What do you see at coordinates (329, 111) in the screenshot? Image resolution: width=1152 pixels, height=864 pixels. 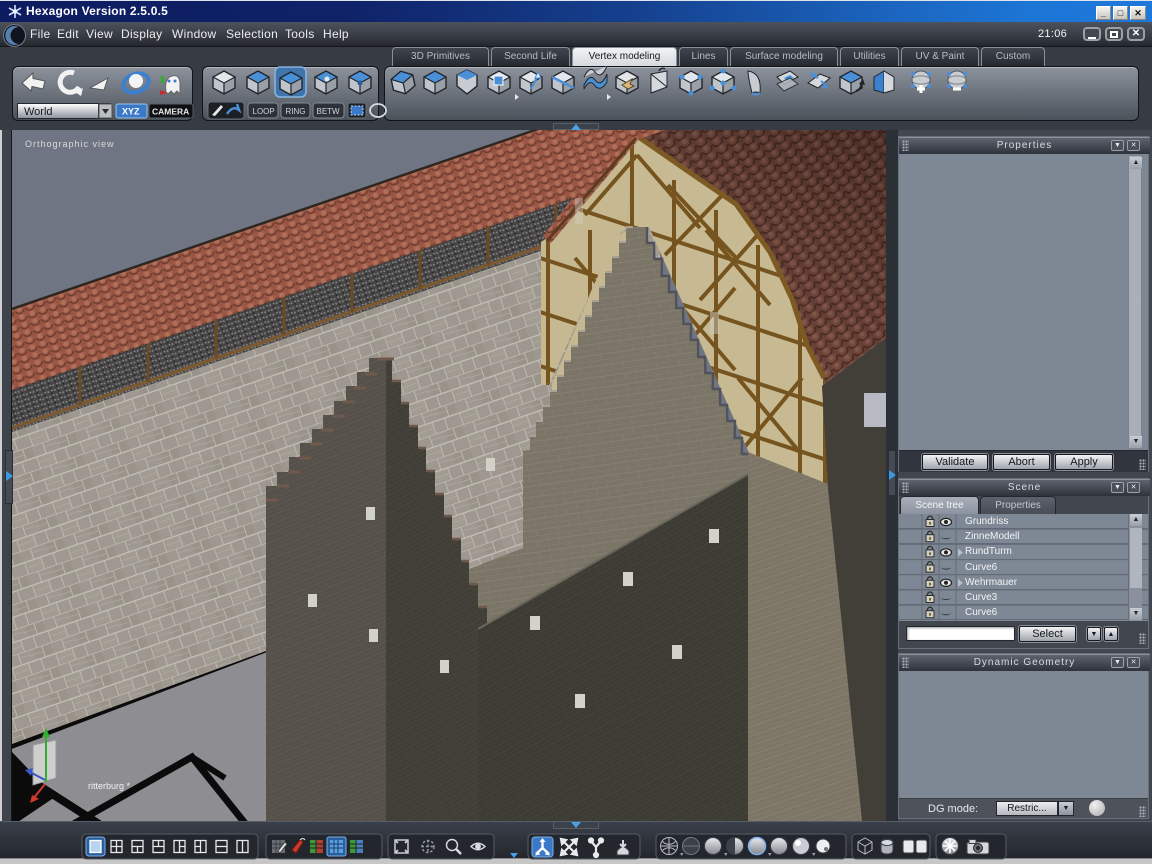 I see `svg-text: BETW` at bounding box center [329, 111].